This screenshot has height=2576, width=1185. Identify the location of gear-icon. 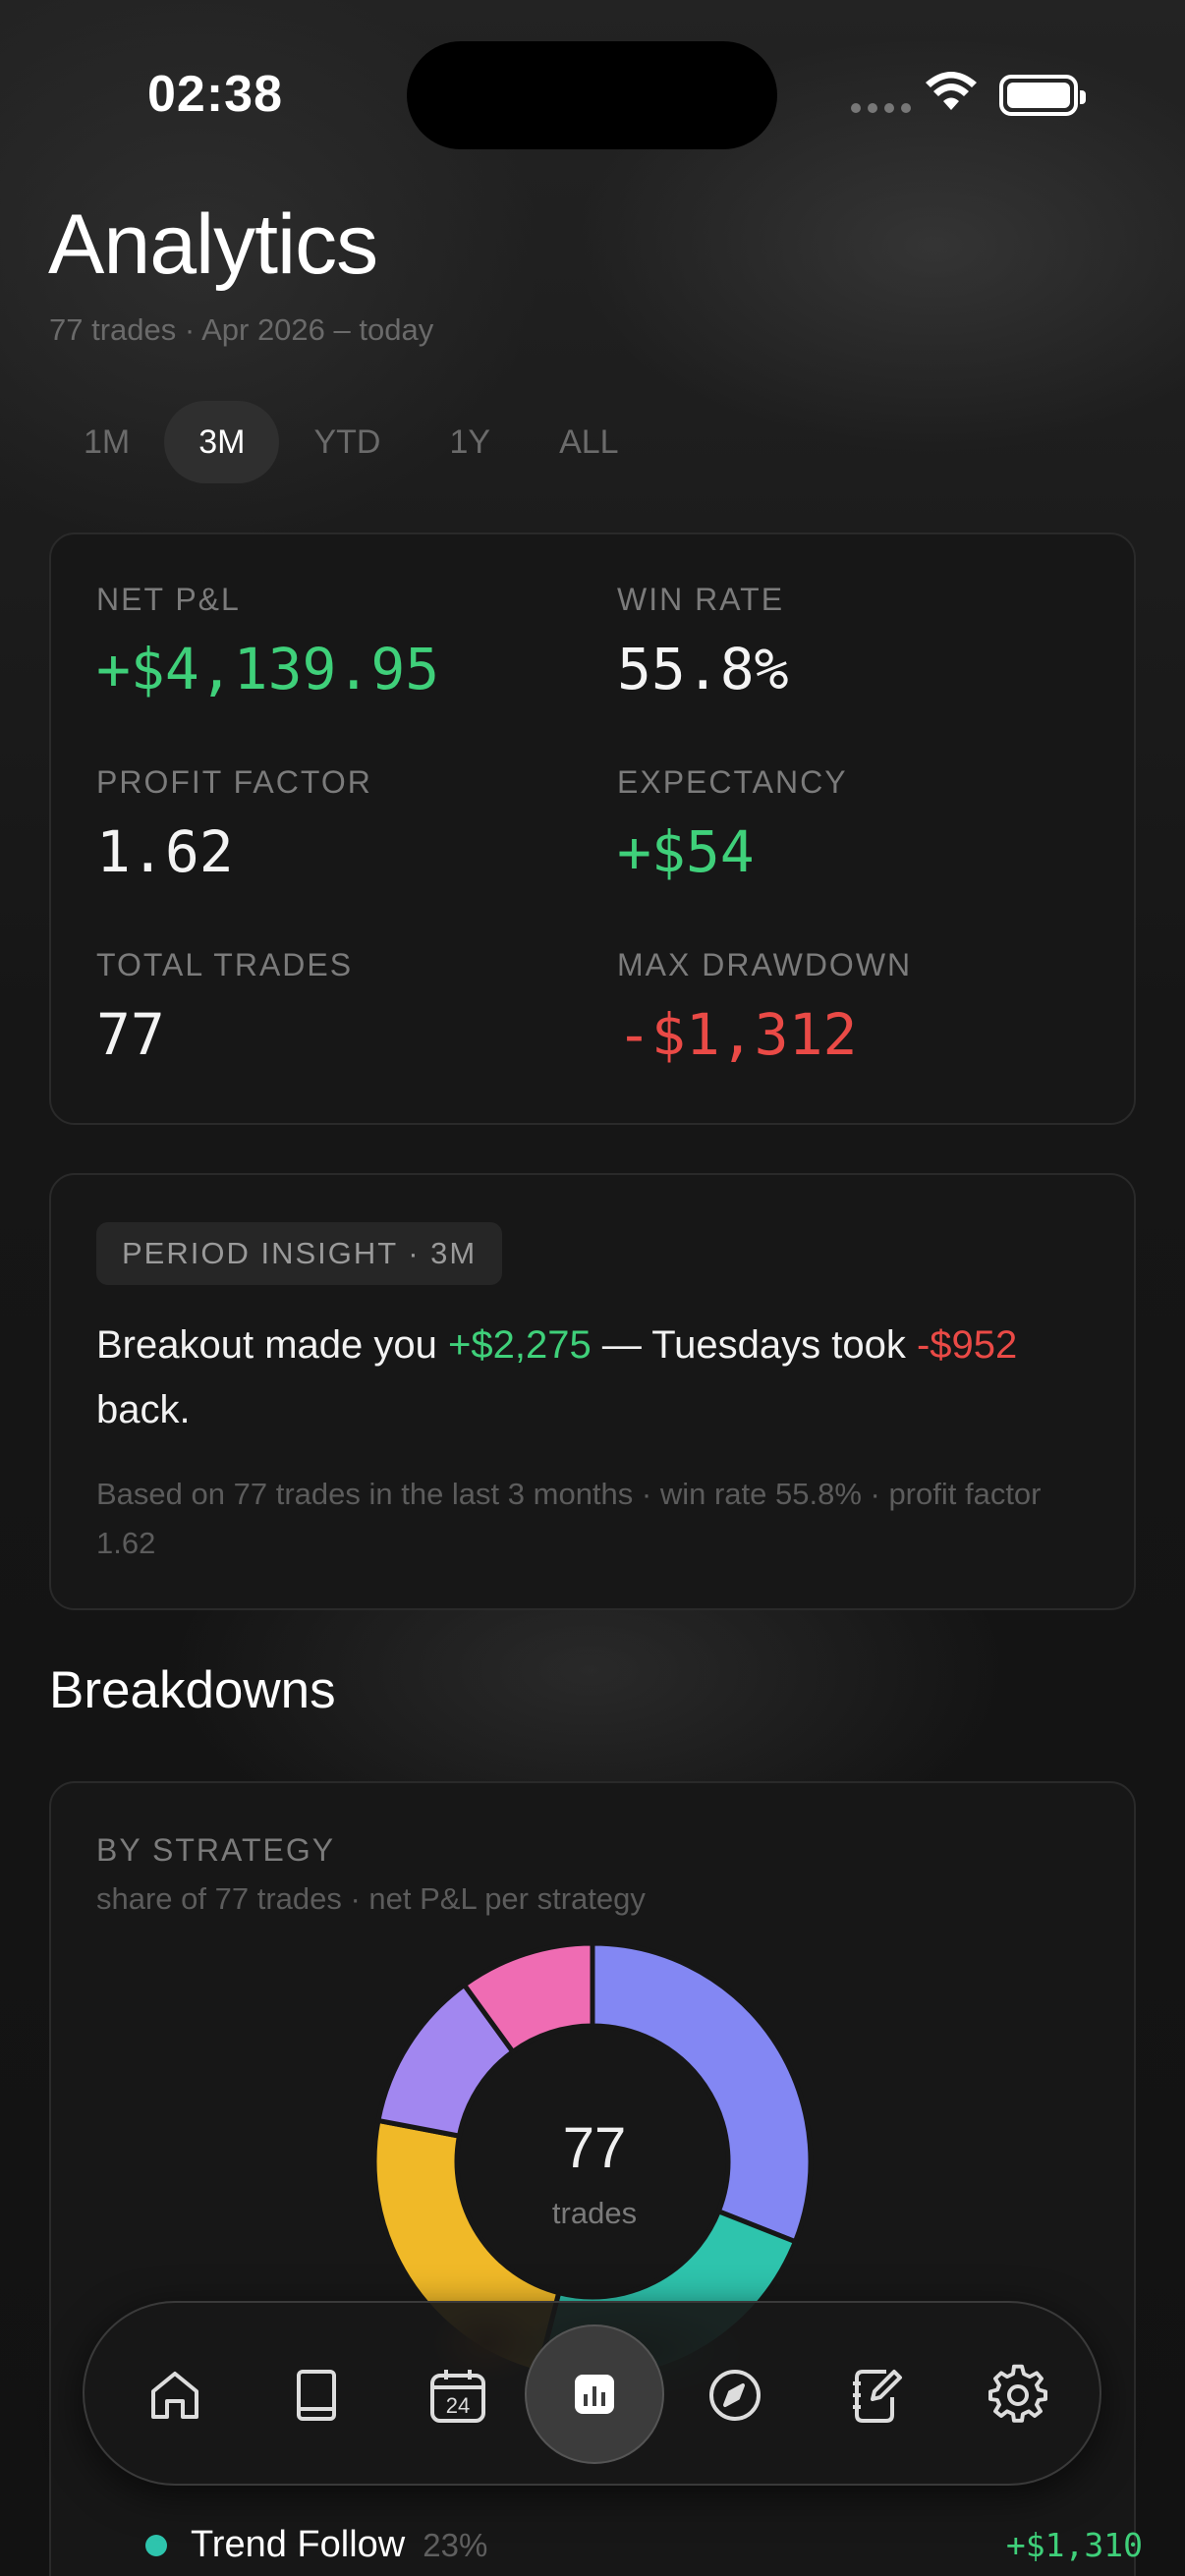
(1018, 2393).